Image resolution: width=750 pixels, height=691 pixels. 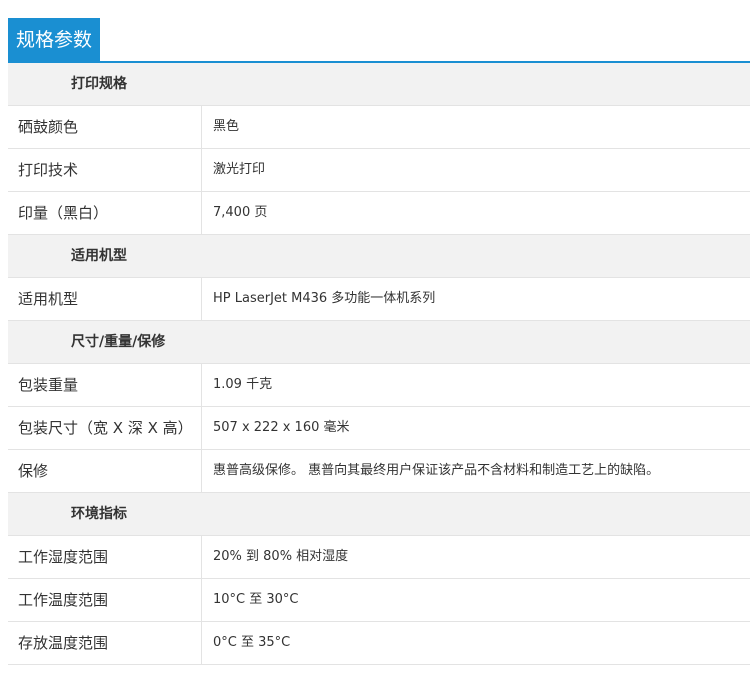 I want to click on spec-row-print-technology: 打印技术 激光打印, so click(x=379, y=170).